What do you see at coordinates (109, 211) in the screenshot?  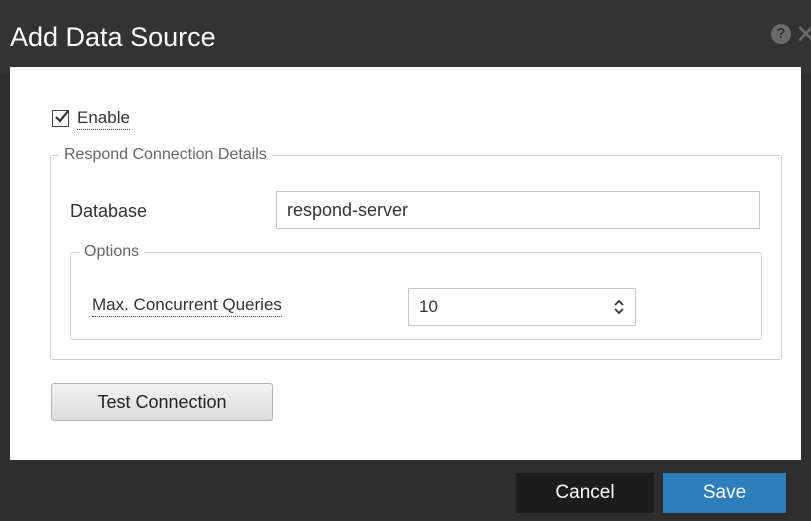 I see `database-label: Database` at bounding box center [109, 211].